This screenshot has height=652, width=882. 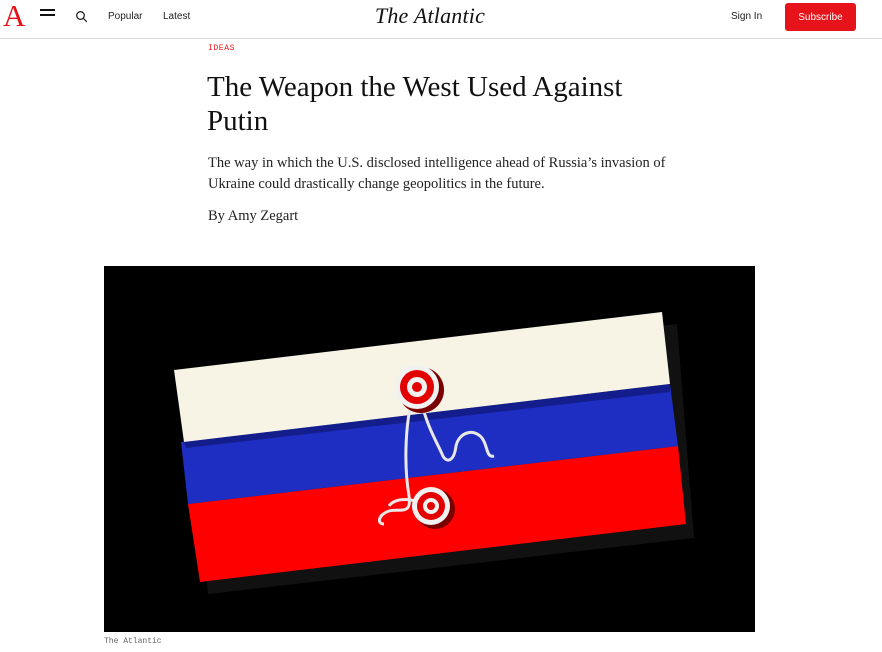 What do you see at coordinates (746, 16) in the screenshot?
I see `sign-in-link: Sign In` at bounding box center [746, 16].